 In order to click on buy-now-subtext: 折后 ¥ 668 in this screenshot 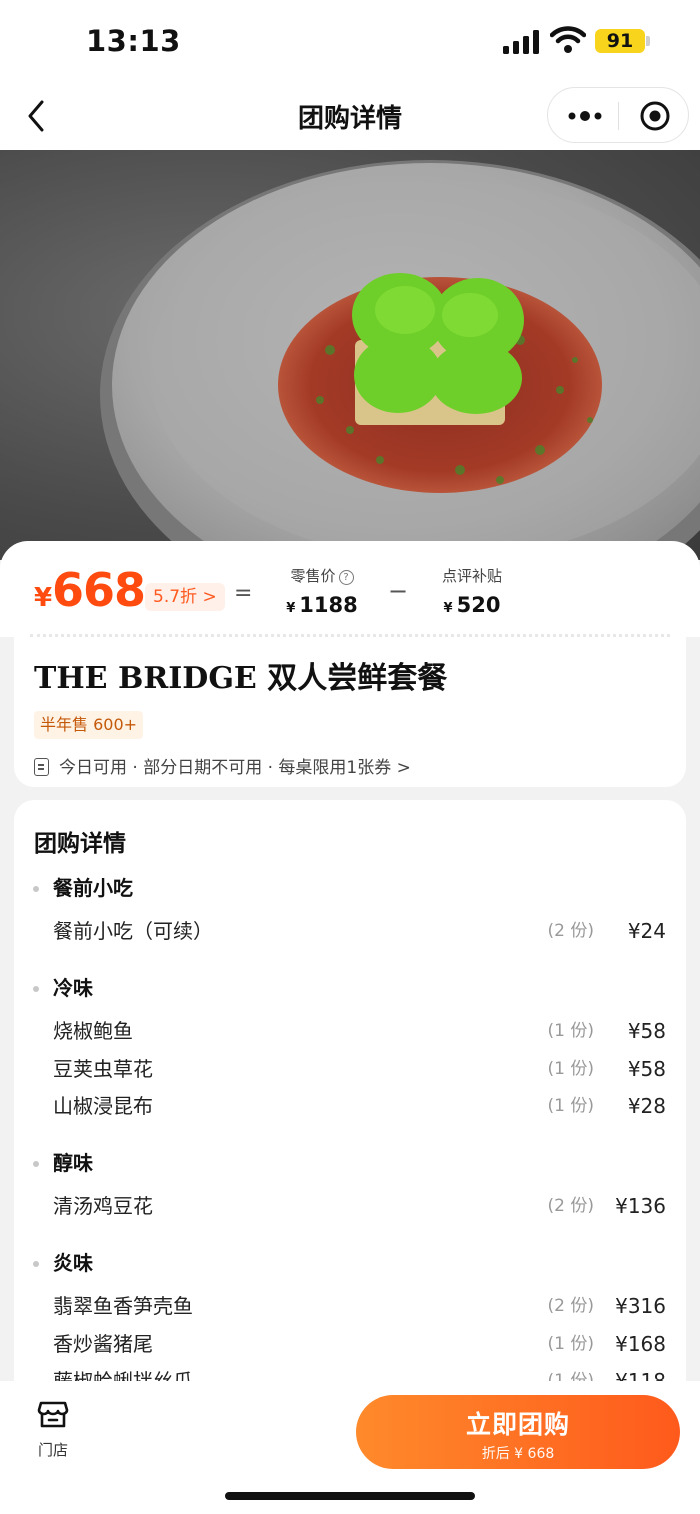, I will do `click(518, 1454)`.